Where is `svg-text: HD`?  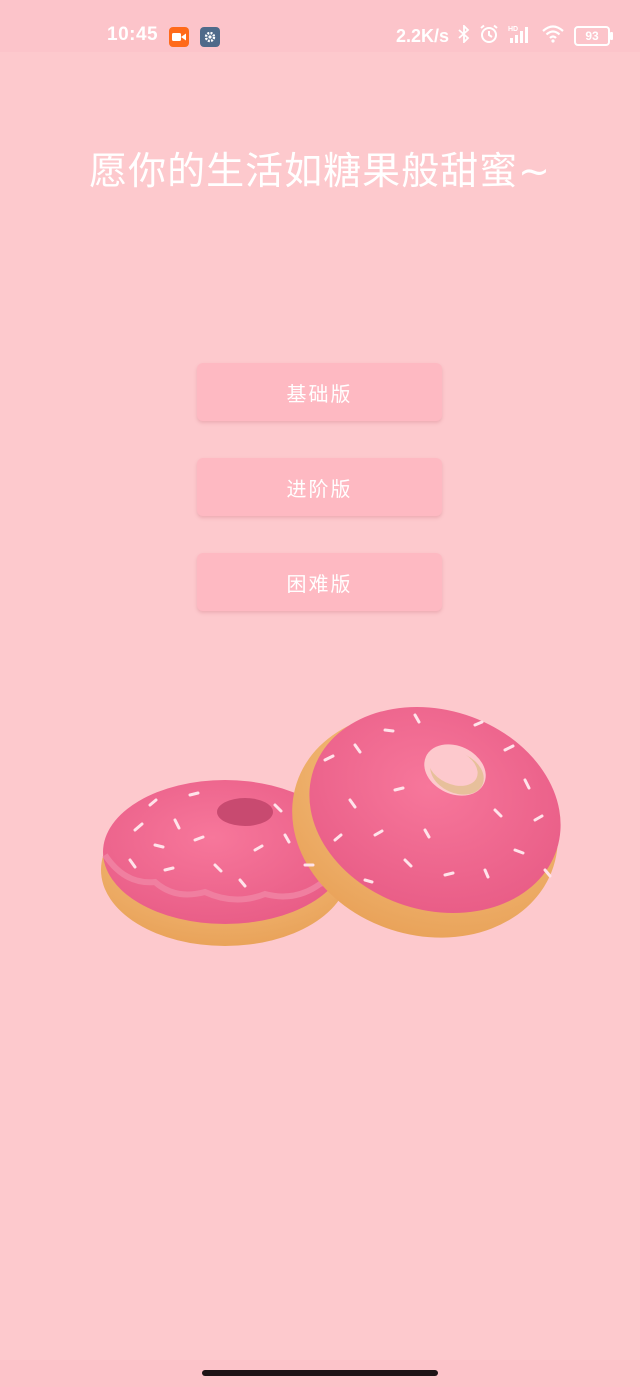 svg-text: HD is located at coordinates (513, 29).